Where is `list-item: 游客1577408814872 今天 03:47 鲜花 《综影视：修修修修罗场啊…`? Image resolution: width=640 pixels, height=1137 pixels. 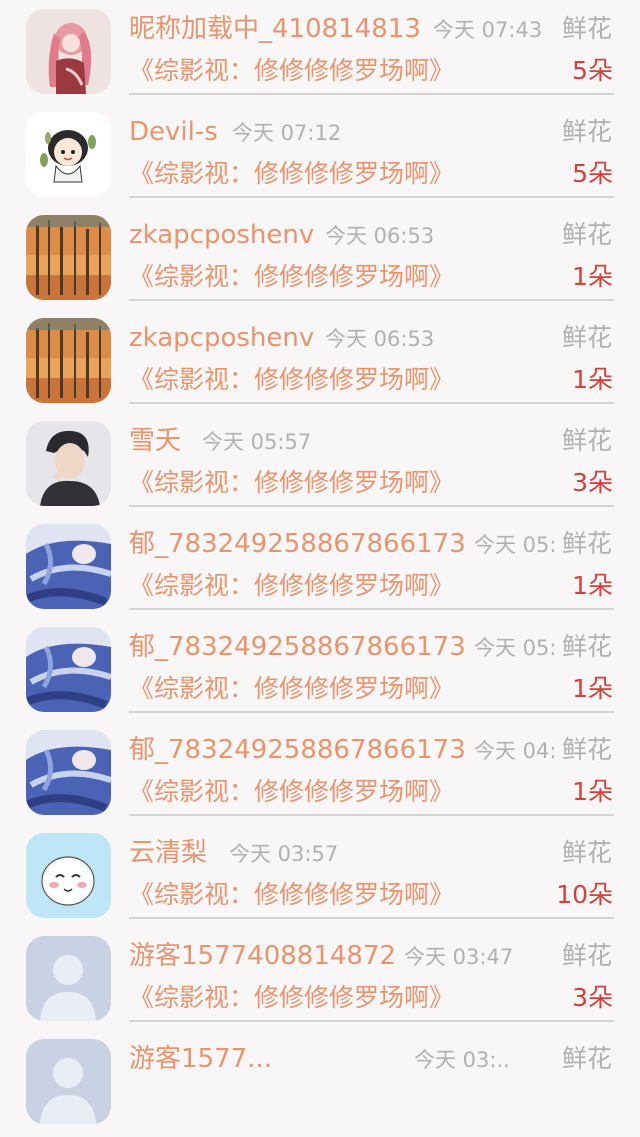 list-item: 游客1577408814872 今天 03:47 鲜花 《综影视：修修修修罗场啊… is located at coordinates (320, 982).